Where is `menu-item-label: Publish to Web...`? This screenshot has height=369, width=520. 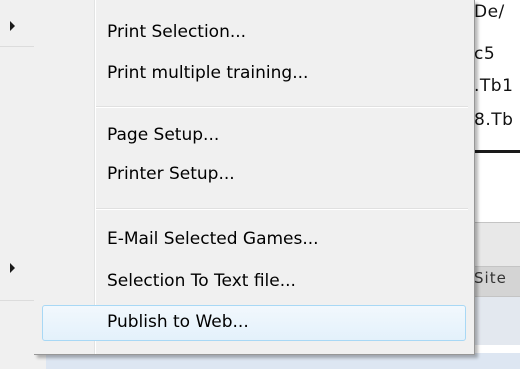 menu-item-label: Publish to Web... is located at coordinates (178, 322).